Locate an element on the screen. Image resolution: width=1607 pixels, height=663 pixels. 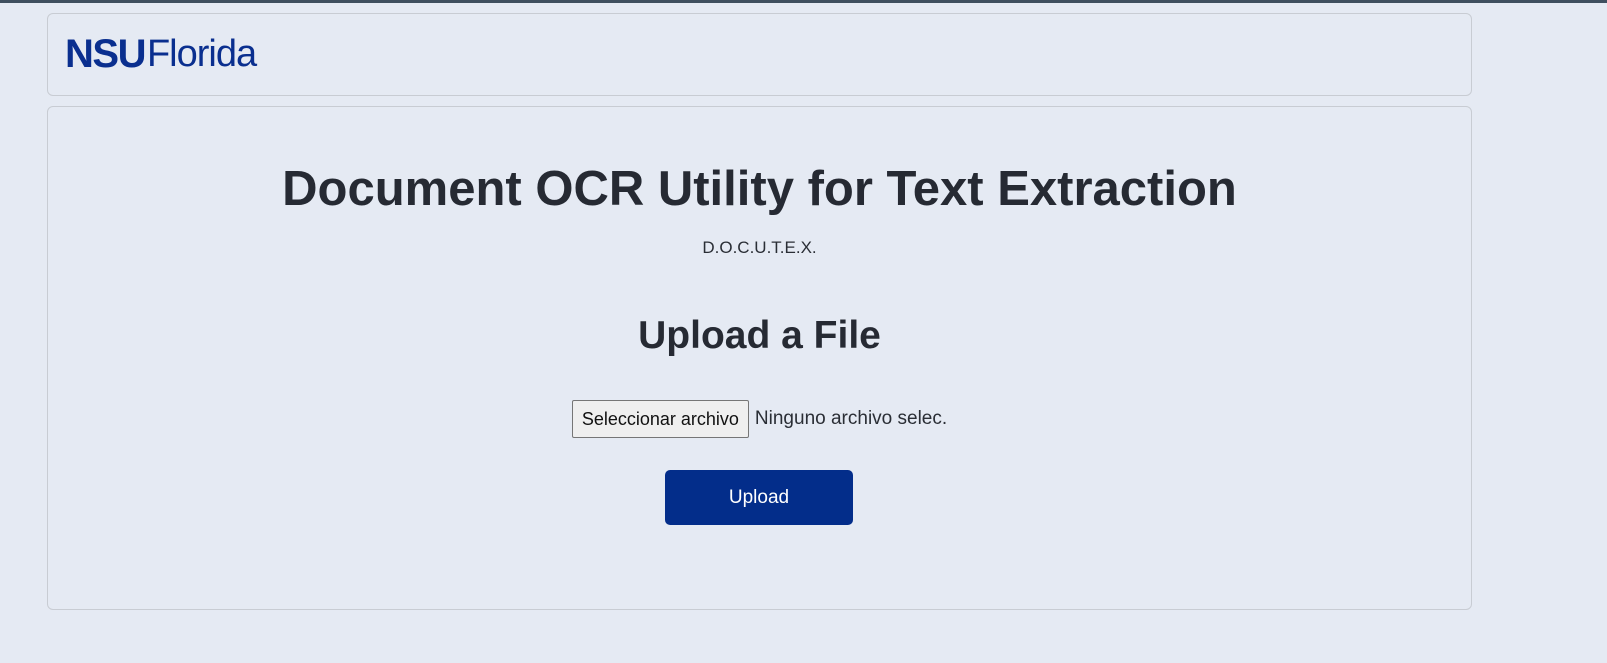
logo-wordmark-nsu: NSU is located at coordinates (105, 54).